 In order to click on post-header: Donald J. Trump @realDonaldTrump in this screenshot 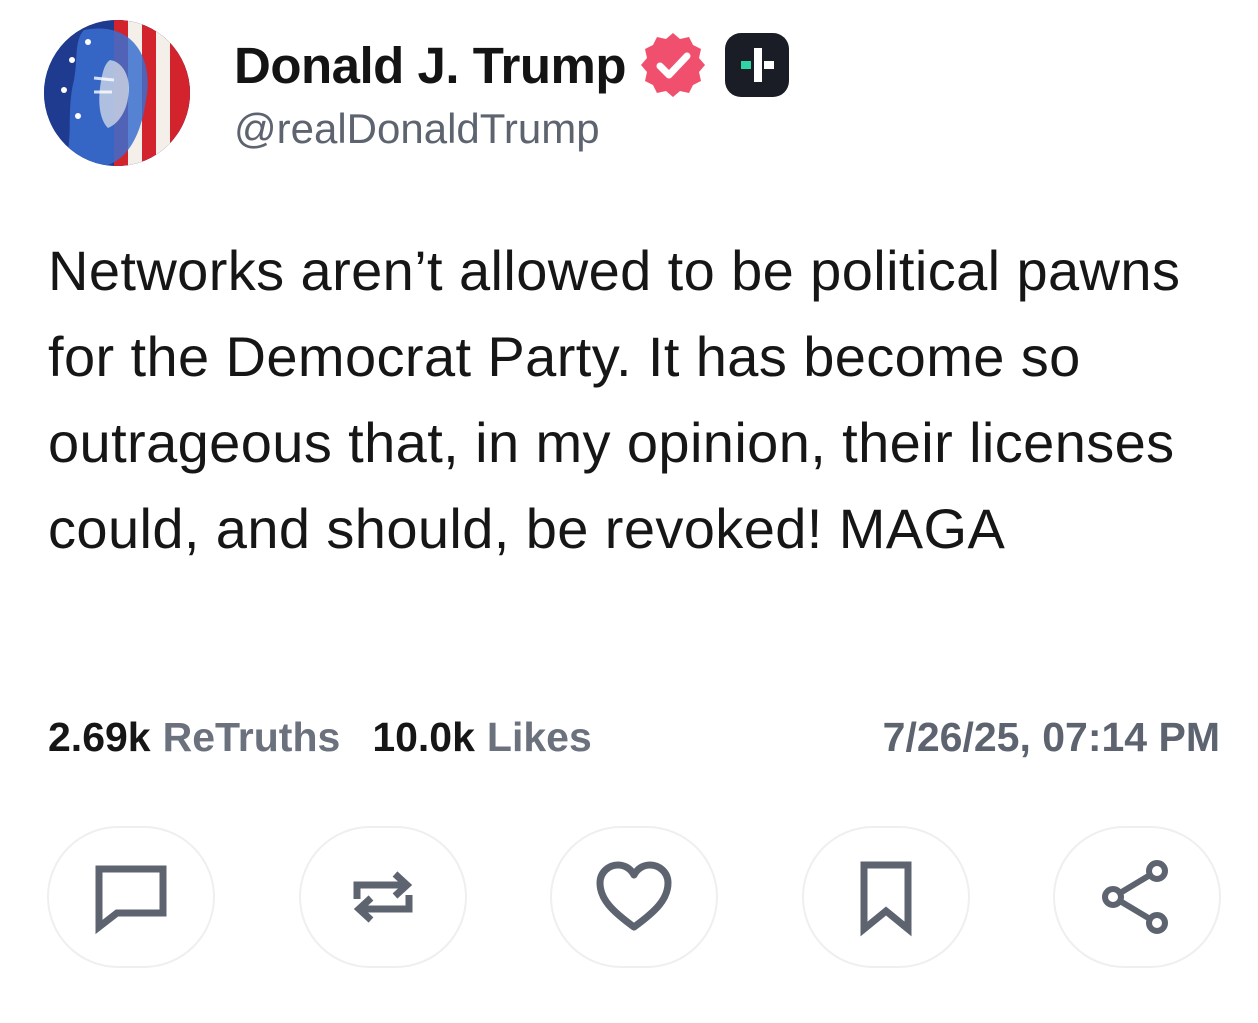, I will do `click(418, 93)`.